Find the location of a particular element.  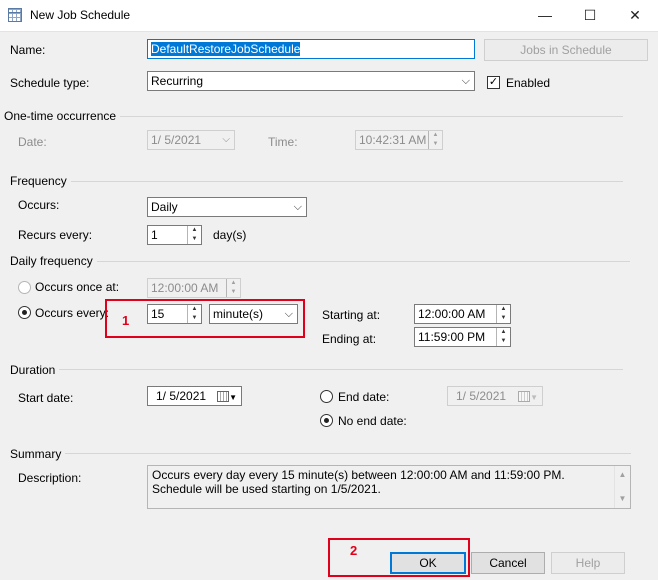

enabled-label: Enabled is located at coordinates (528, 83).